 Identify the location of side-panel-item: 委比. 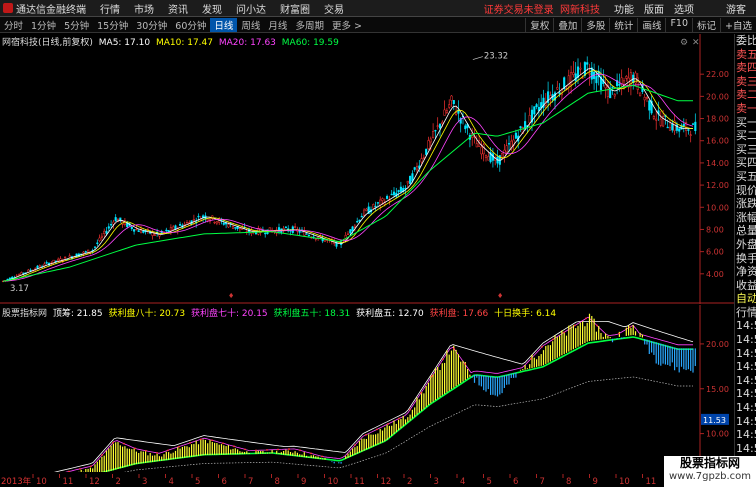
(745, 41).